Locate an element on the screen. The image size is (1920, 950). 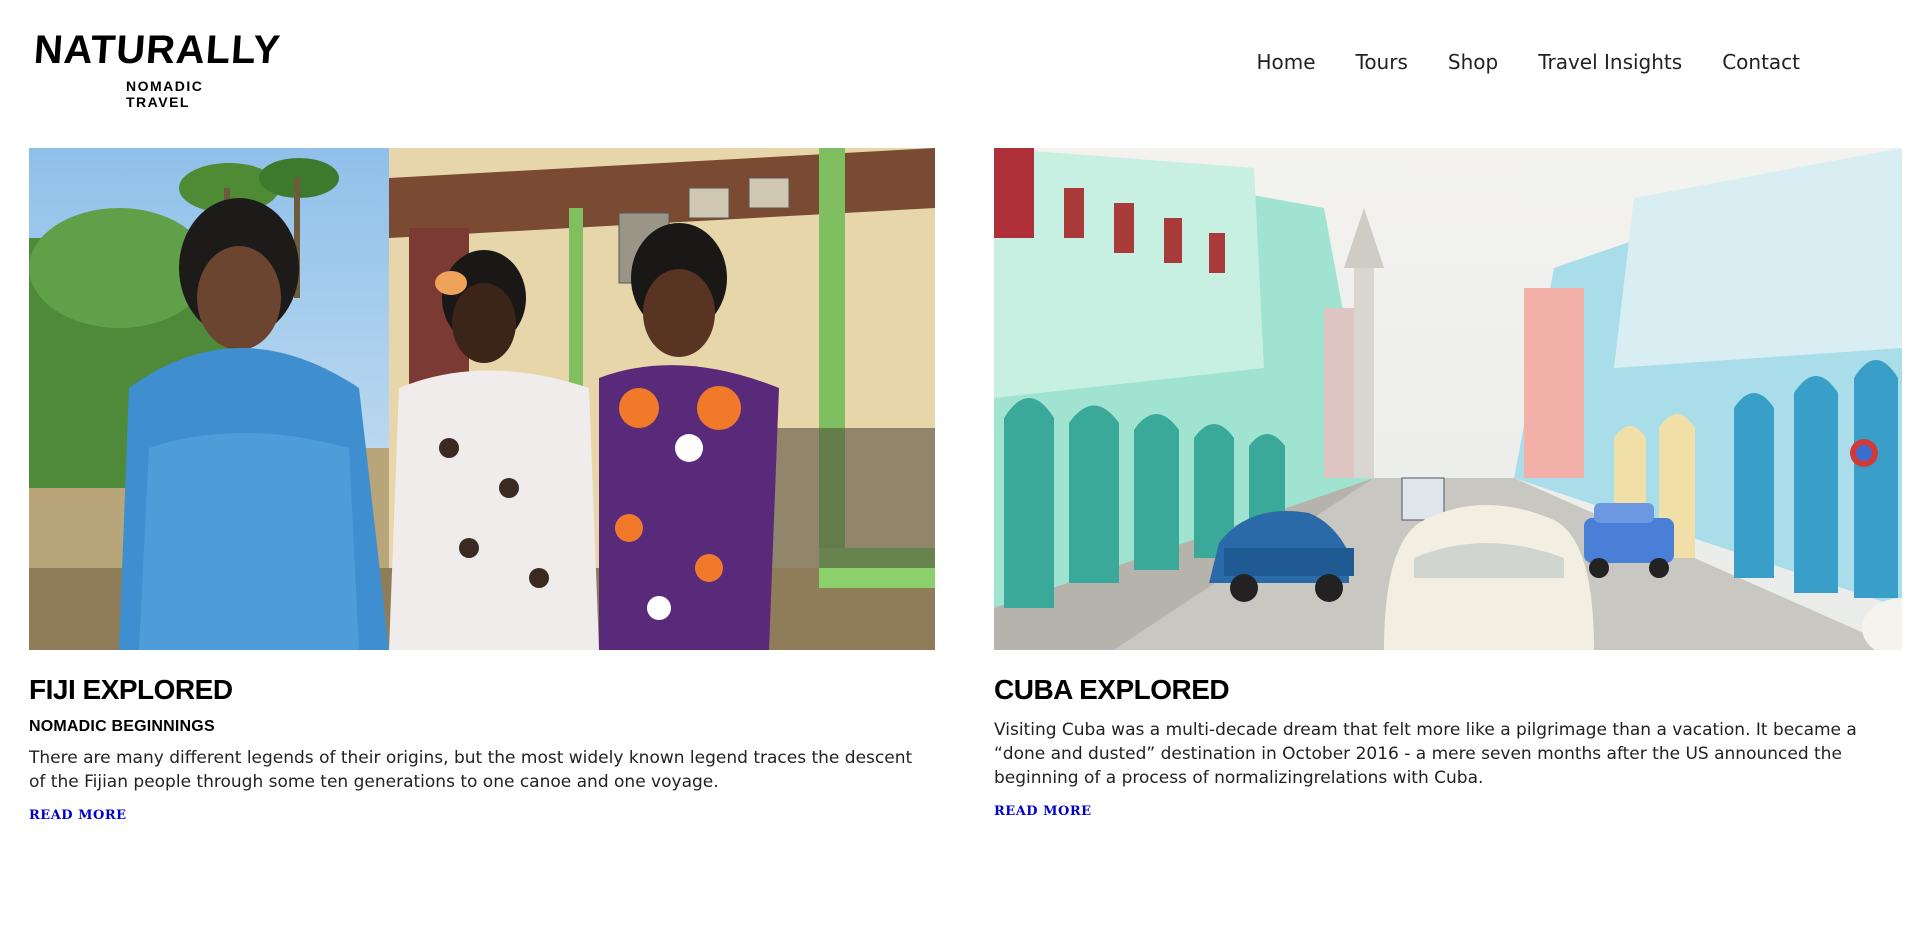
nav-travel-insights: Travel Insights is located at coordinates (1610, 62).